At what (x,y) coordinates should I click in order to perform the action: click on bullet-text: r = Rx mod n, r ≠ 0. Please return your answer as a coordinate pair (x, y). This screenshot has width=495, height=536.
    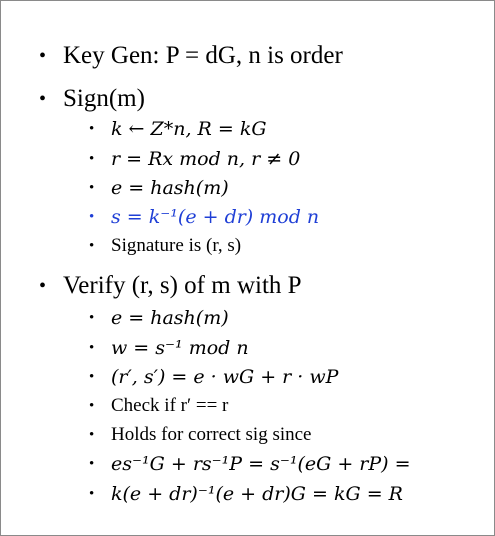
    Looking at the image, I should click on (206, 159).